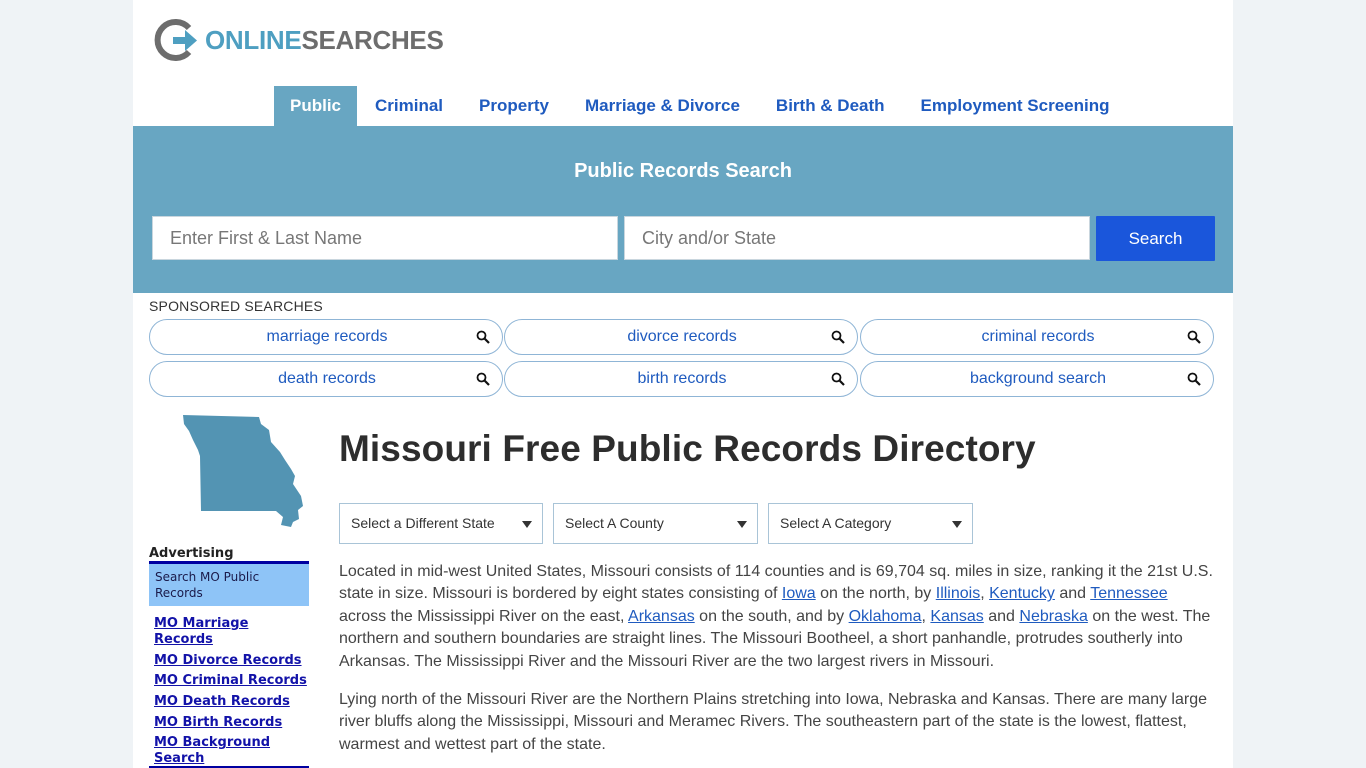 Image resolution: width=1366 pixels, height=768 pixels. What do you see at coordinates (1022, 593) in the screenshot?
I see `link-kentucky: Kentucky` at bounding box center [1022, 593].